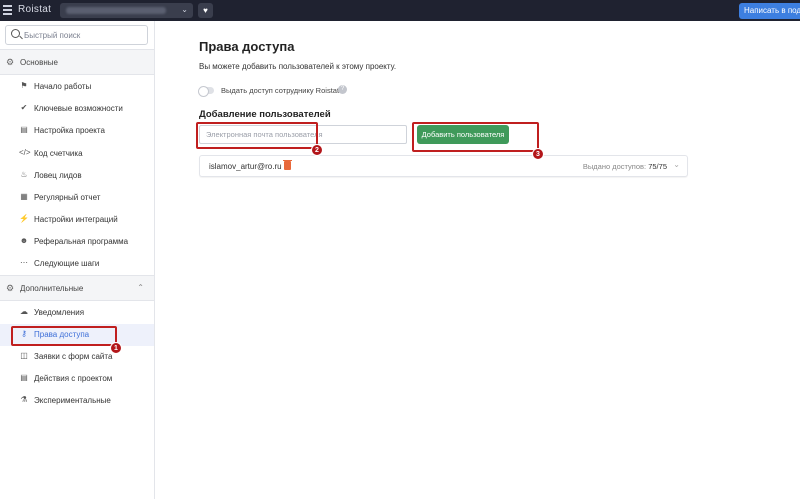 Image resolution: width=800 pixels, height=499 pixels. I want to click on highlight-add-button, so click(475, 137).